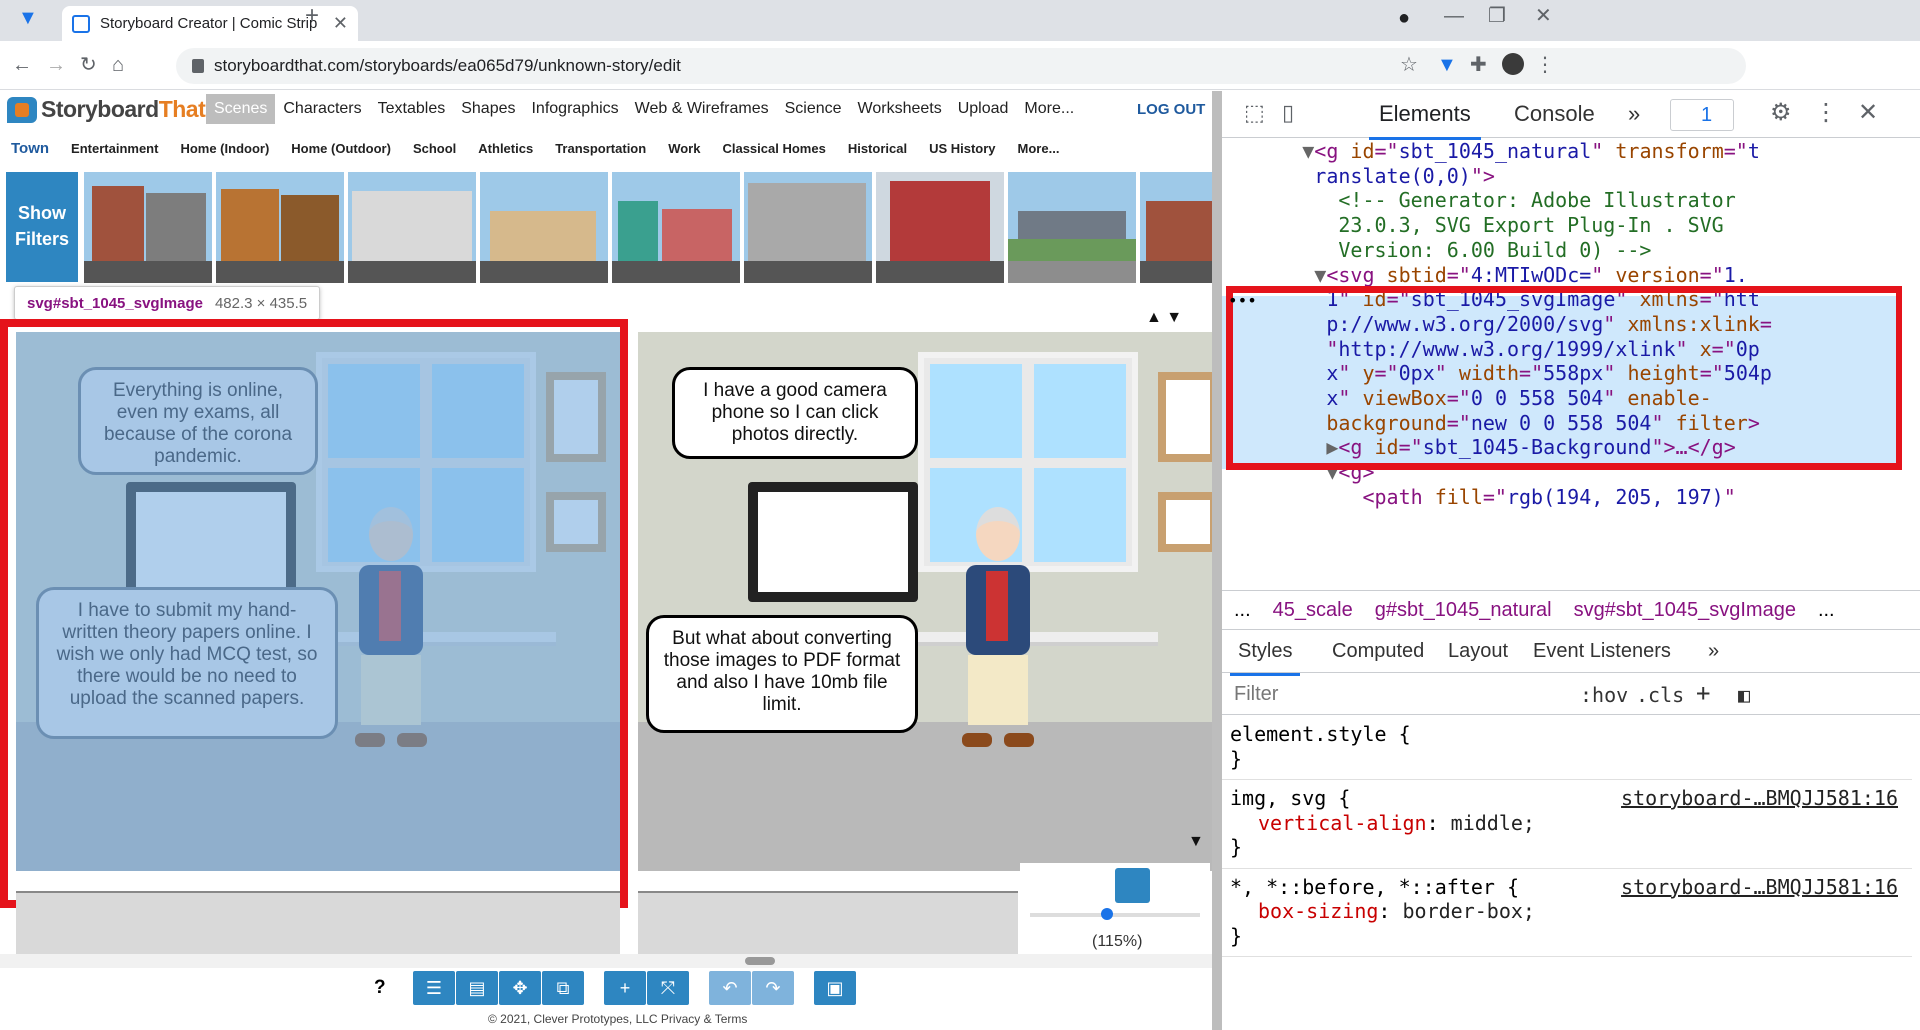 Image resolution: width=1920 pixels, height=1030 pixels. Describe the element at coordinates (224, 148) in the screenshot. I see `category-home-indoor: Home (Indoor)` at that location.